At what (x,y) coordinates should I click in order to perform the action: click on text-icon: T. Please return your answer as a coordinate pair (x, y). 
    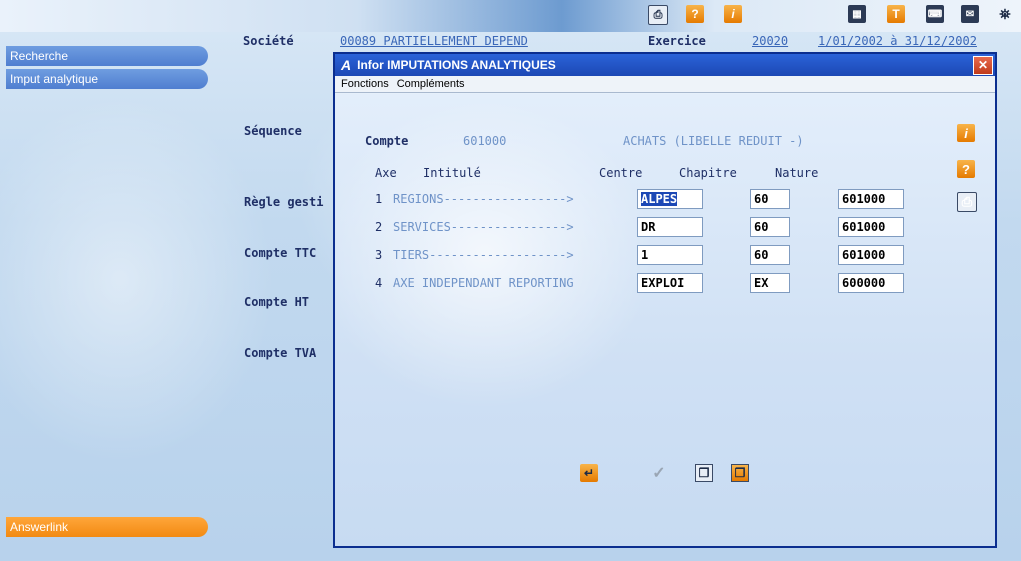
    Looking at the image, I should click on (896, 14).